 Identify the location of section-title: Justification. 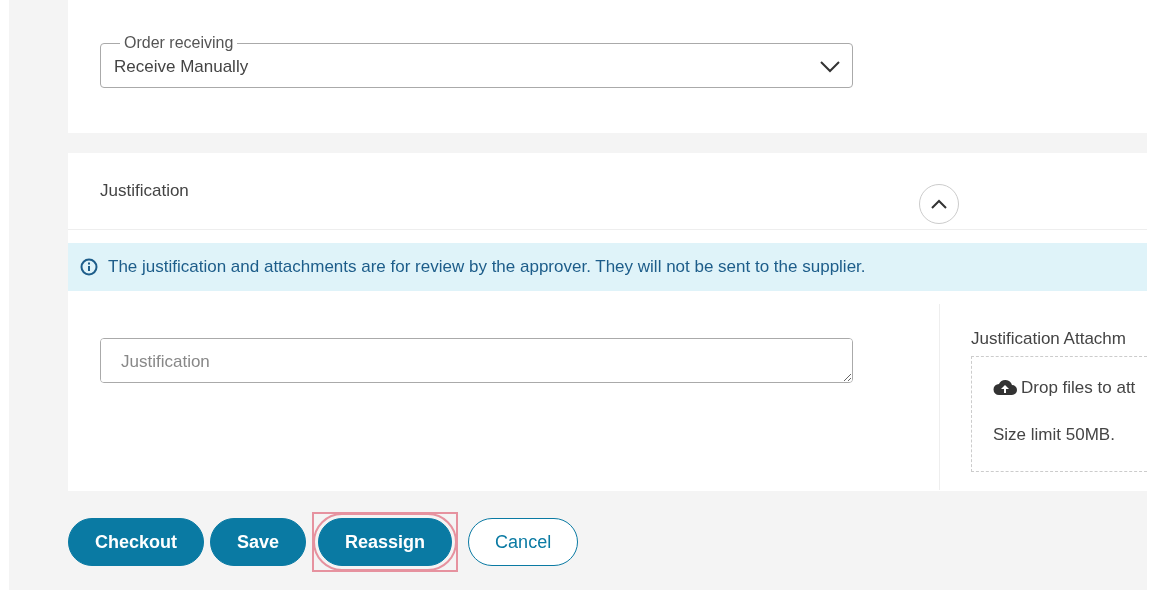
(145, 191).